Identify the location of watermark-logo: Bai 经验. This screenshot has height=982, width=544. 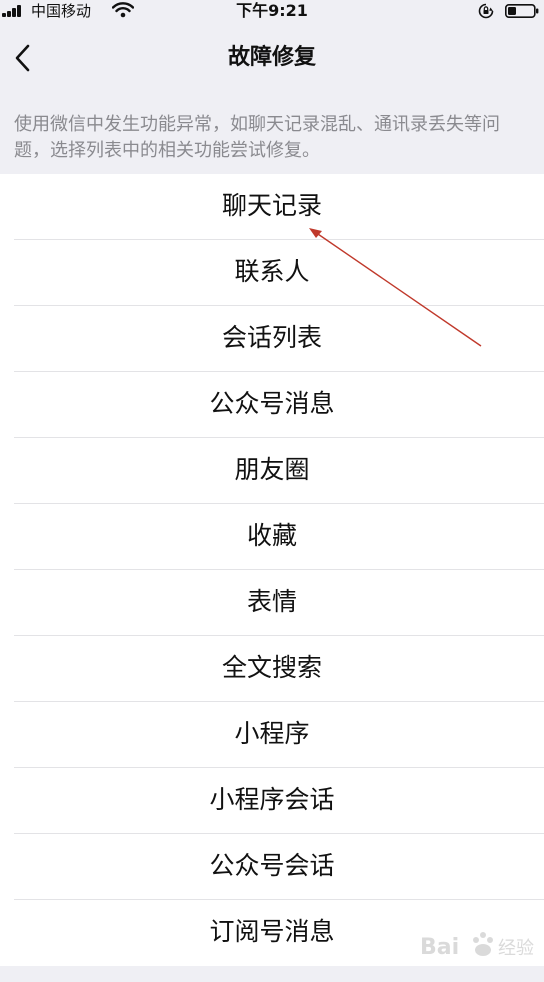
(477, 946).